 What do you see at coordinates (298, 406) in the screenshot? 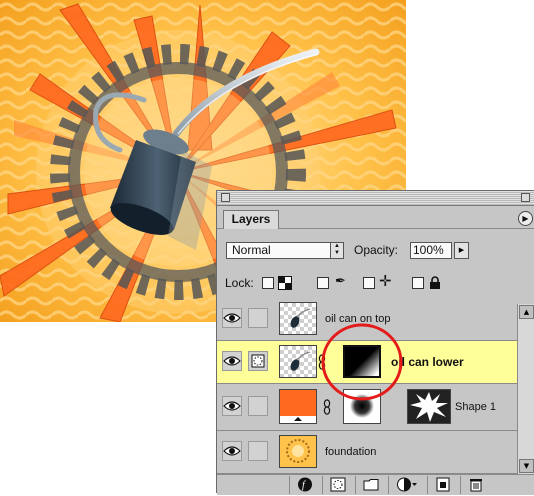
I see `layer-color-thumbnail` at bounding box center [298, 406].